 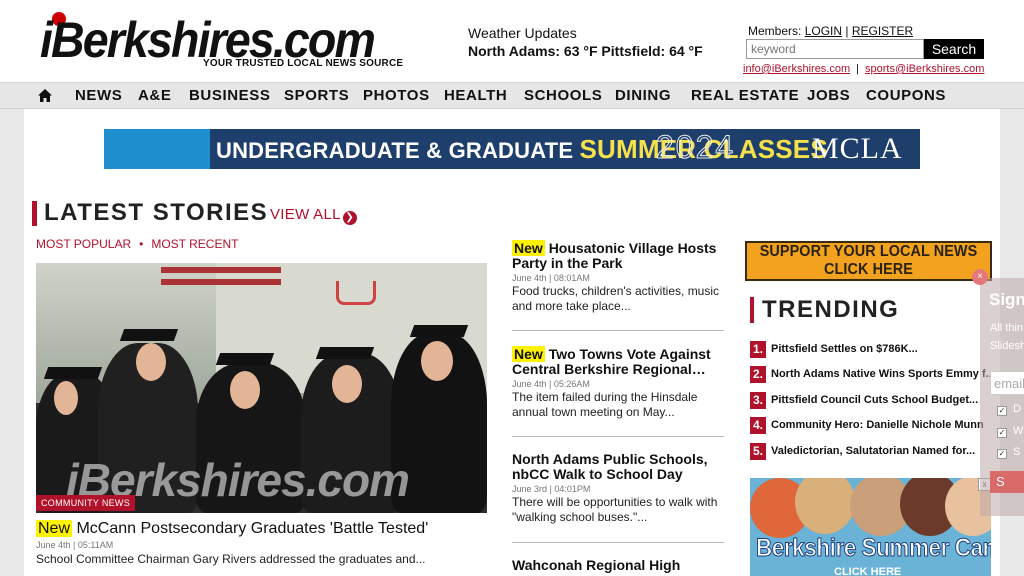 What do you see at coordinates (758, 451) in the screenshot?
I see `trending-rank: 5.` at bounding box center [758, 451].